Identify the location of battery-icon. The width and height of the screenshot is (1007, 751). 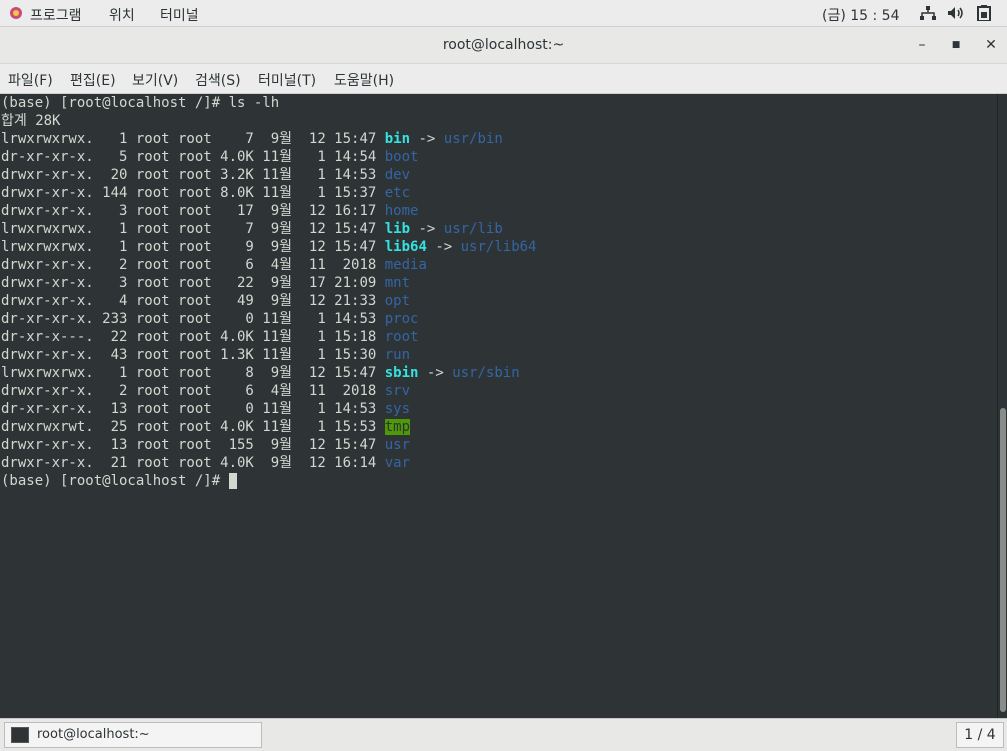
(984, 15).